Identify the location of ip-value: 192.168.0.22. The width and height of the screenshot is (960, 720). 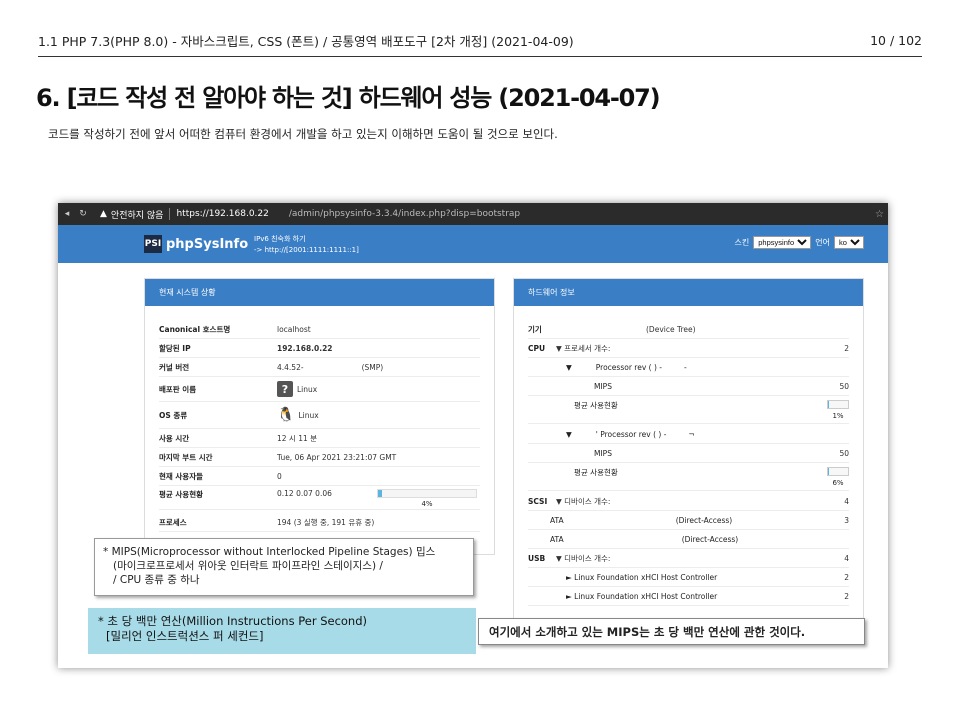
(305, 348).